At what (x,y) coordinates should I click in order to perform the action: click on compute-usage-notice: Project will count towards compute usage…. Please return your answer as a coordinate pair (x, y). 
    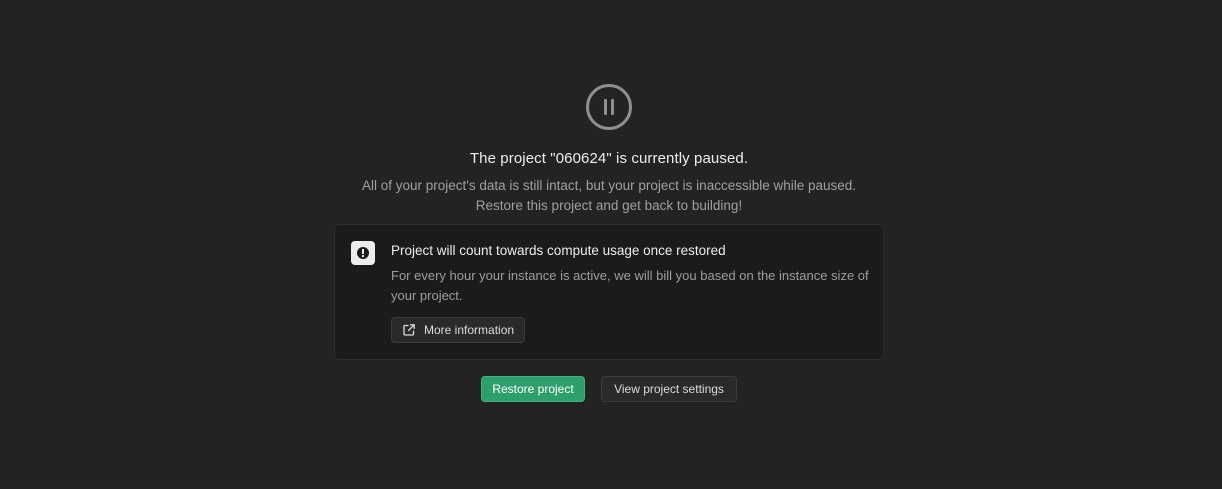
    Looking at the image, I should click on (609, 292).